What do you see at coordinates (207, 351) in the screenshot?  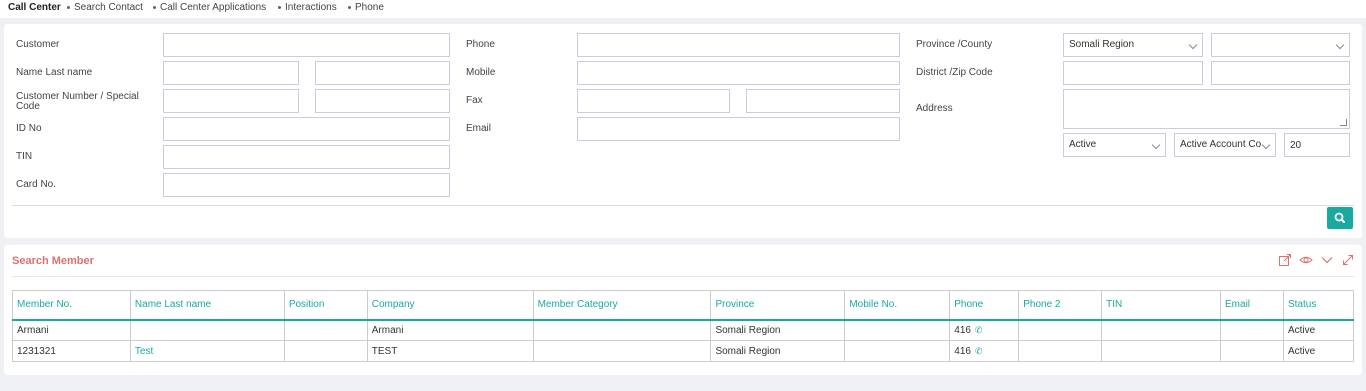 I see `name-link: Test` at bounding box center [207, 351].